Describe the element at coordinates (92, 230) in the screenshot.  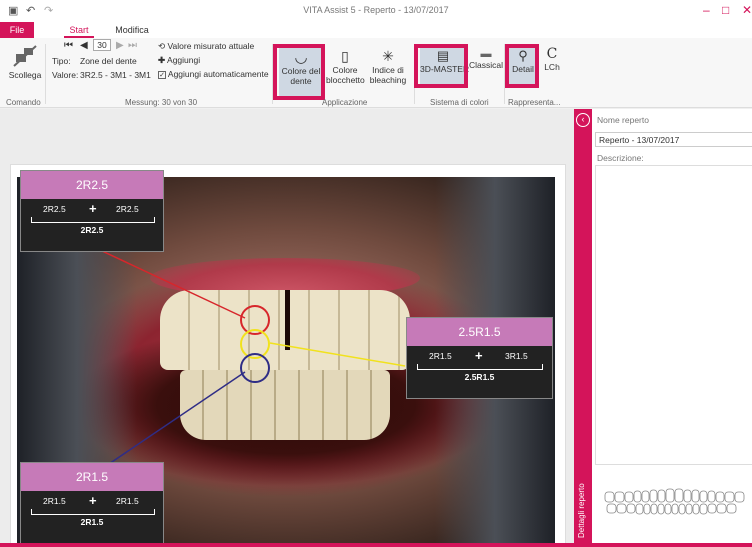
I see `shade-result: 2R2.5` at that location.